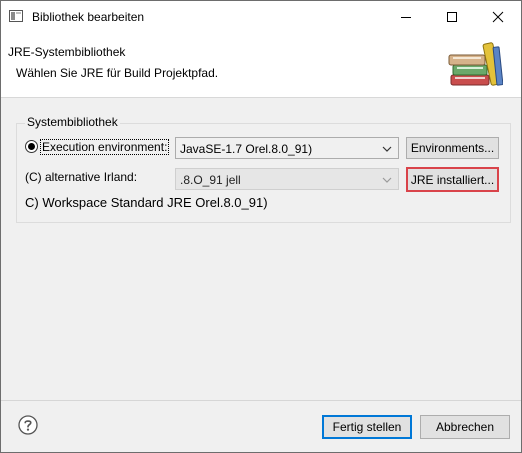 Image resolution: width=522 pixels, height=453 pixels. I want to click on execution-environment-label: Execution environment:, so click(105, 147).